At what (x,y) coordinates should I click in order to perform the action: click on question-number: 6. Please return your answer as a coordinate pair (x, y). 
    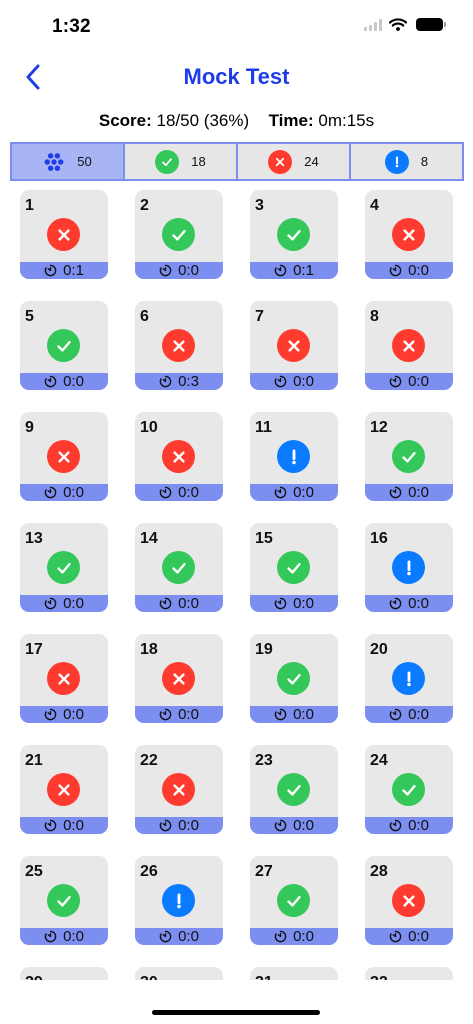
    Looking at the image, I should click on (144, 316).